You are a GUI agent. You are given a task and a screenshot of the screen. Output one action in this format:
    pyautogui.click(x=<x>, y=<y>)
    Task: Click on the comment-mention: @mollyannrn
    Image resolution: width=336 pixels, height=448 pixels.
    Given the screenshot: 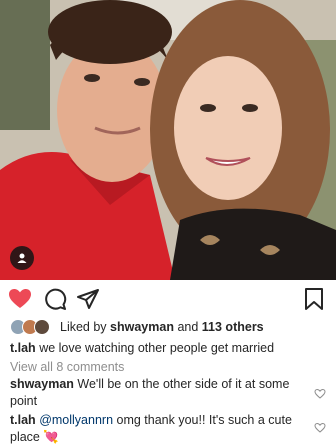 What is the action you would take?
    pyautogui.click(x=76, y=420)
    